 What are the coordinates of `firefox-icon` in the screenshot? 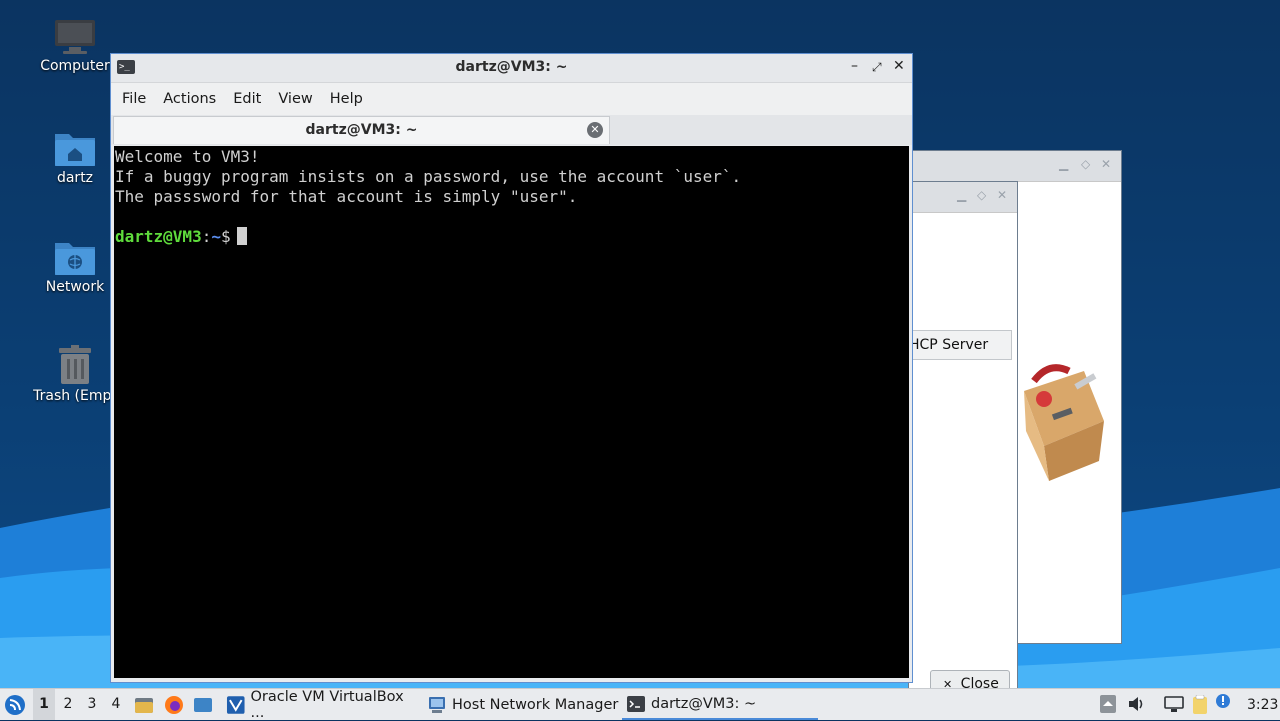 It's located at (174, 704).